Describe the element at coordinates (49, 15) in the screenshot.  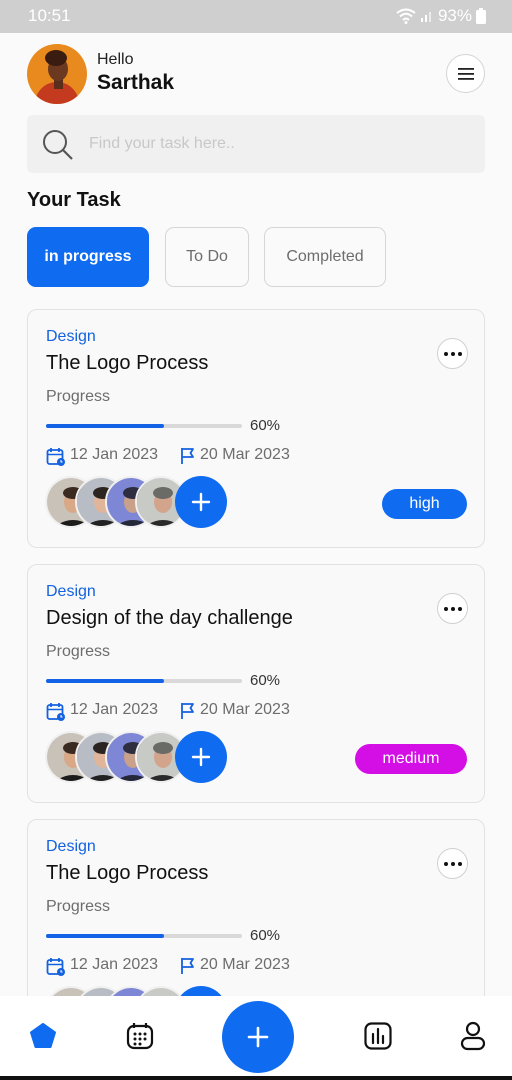
I see `status-time: 10:51` at that location.